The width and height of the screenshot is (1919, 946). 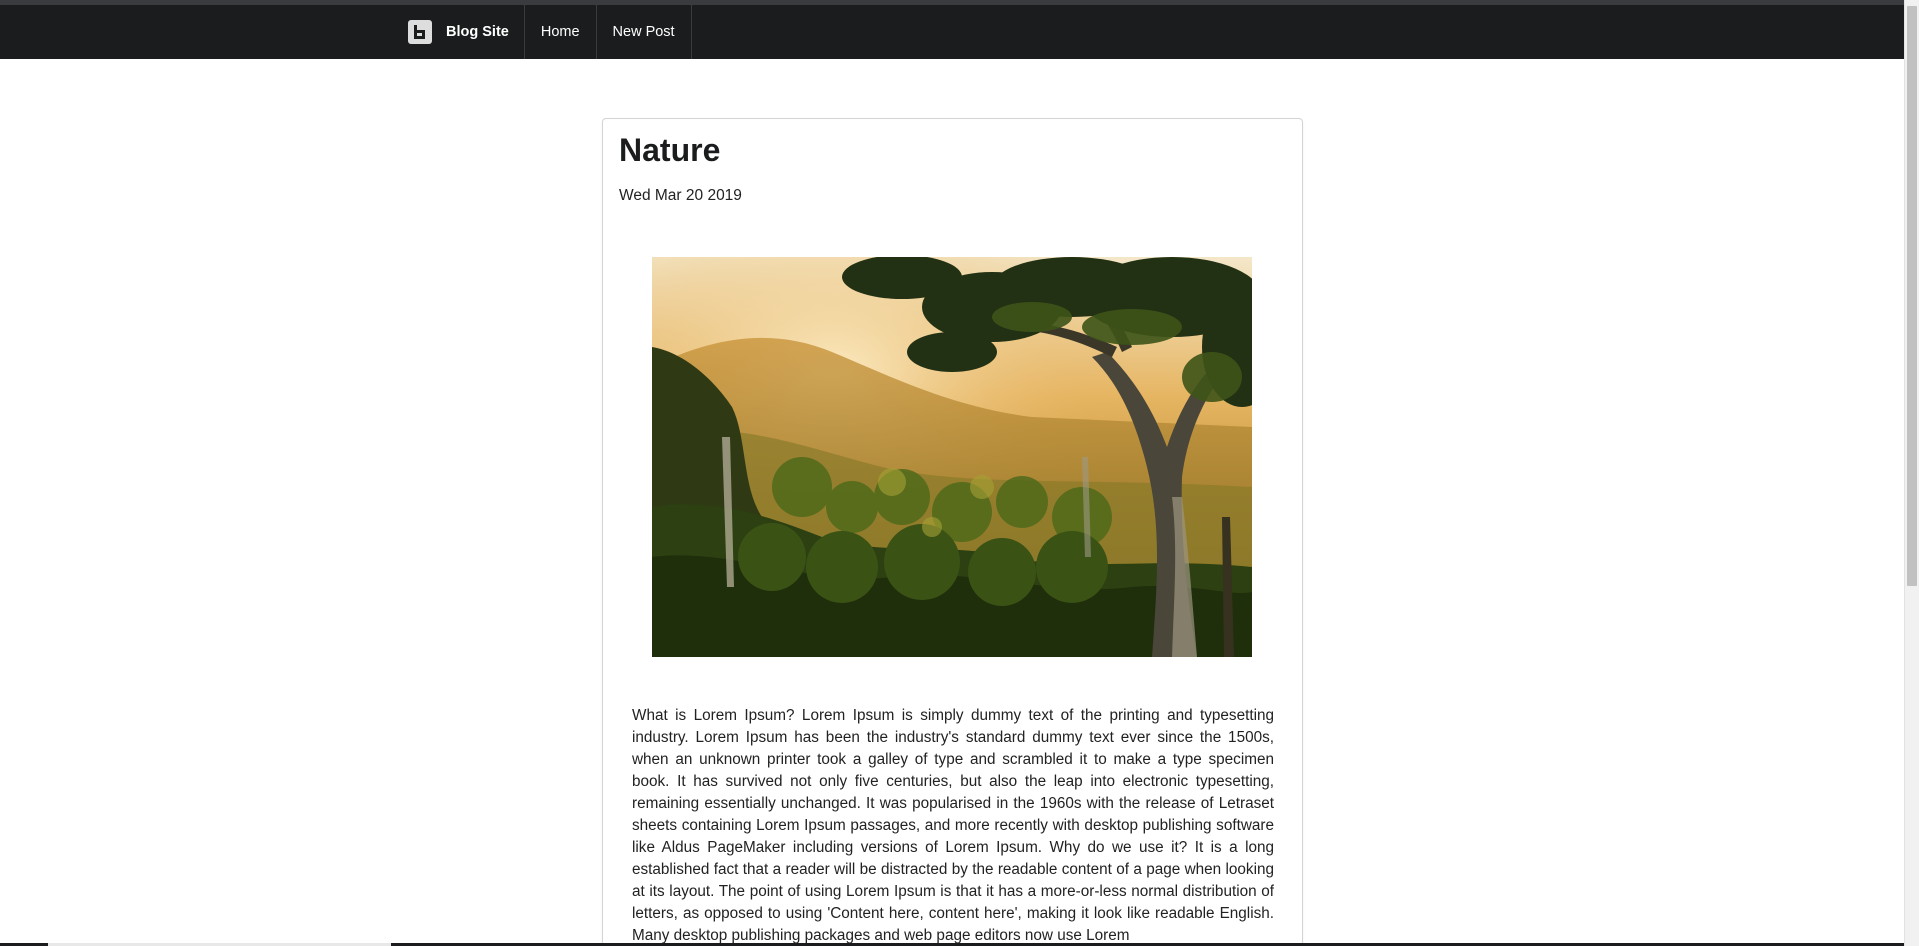 What do you see at coordinates (420, 32) in the screenshot?
I see `blog-logo-icon` at bounding box center [420, 32].